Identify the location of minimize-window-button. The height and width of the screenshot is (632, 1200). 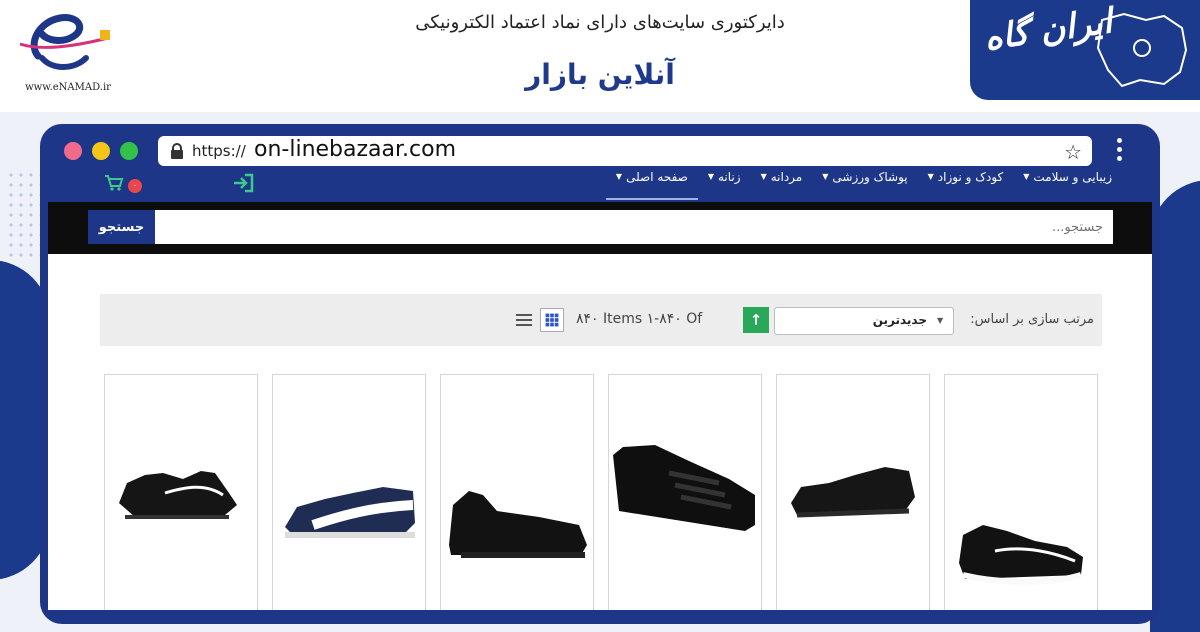
(101, 151).